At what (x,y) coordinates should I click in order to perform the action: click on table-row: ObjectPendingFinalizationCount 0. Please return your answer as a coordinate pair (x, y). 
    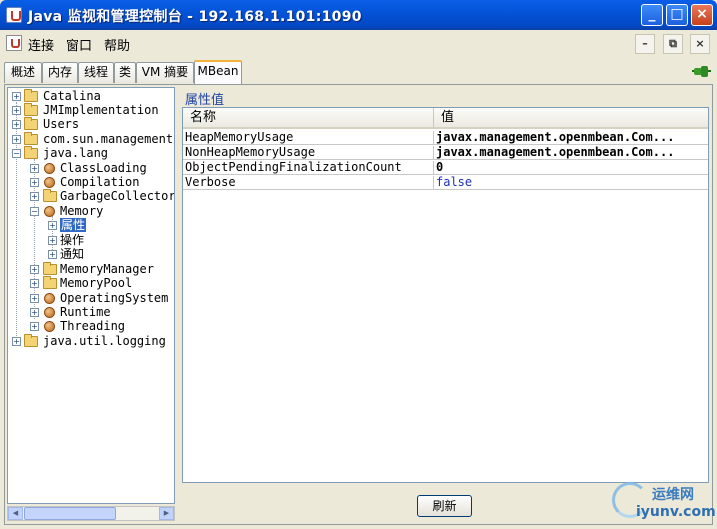
    Looking at the image, I should click on (445, 168).